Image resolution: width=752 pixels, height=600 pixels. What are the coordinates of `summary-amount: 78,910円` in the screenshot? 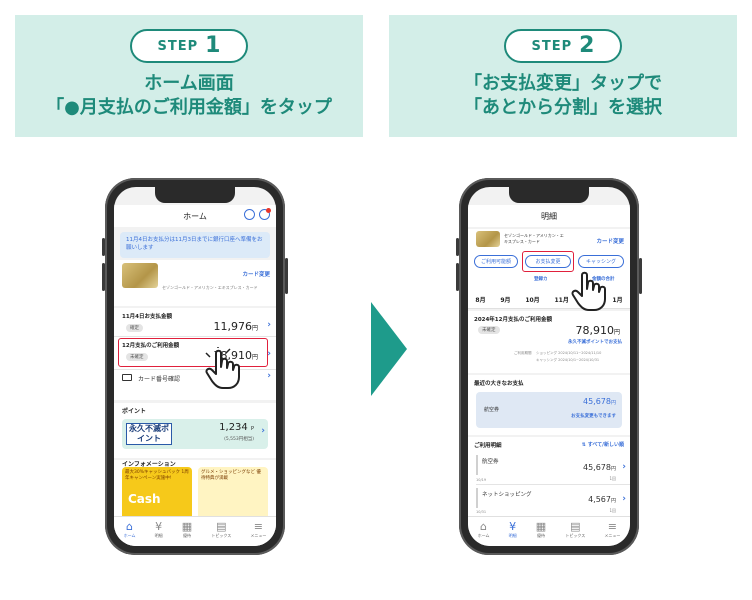 It's located at (597, 330).